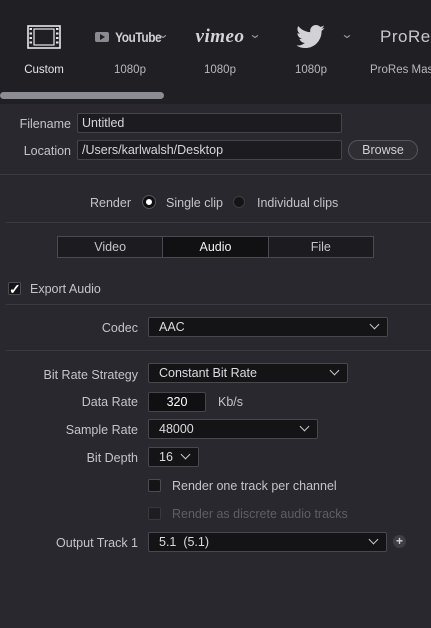  I want to click on prores-logo-text: ProRes, so click(405, 36).